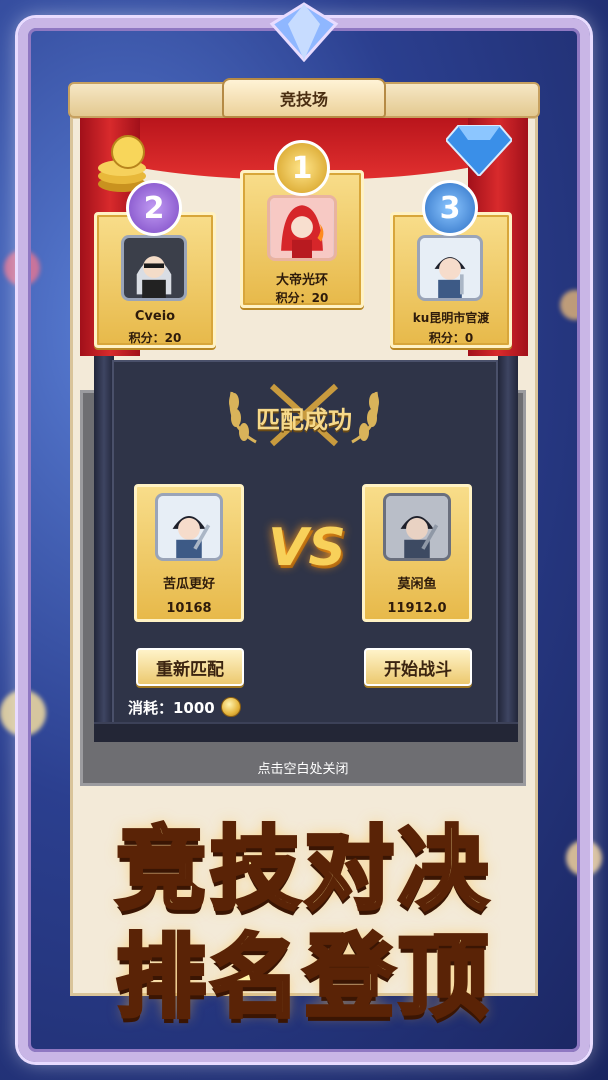 This screenshot has height=1080, width=608. I want to click on dialog-pillar-left, so click(104, 546).